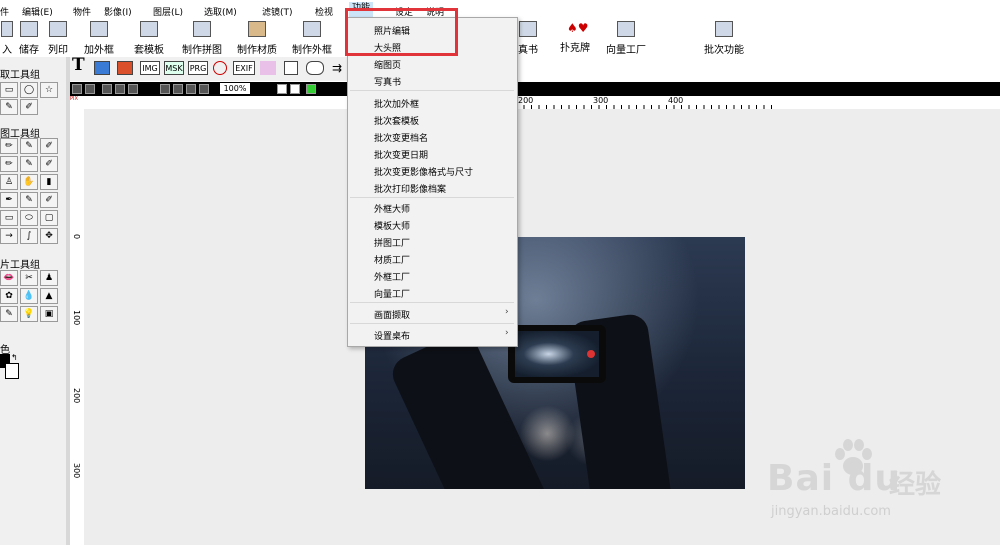 The width and height of the screenshot is (1000, 545). I want to click on make-collage-button: 制作拼图, so click(202, 38).